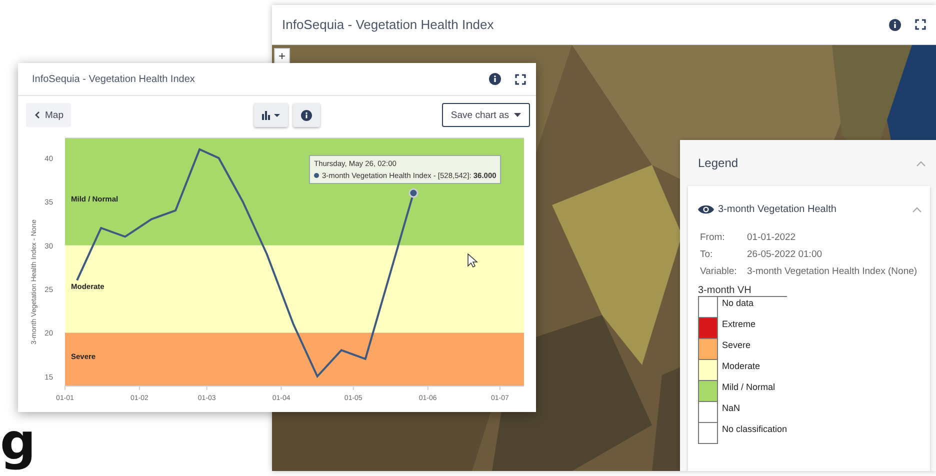 Image resolution: width=936 pixels, height=476 pixels. Describe the element at coordinates (778, 209) in the screenshot. I see `layer-name: 3-month Vegetation Health` at that location.